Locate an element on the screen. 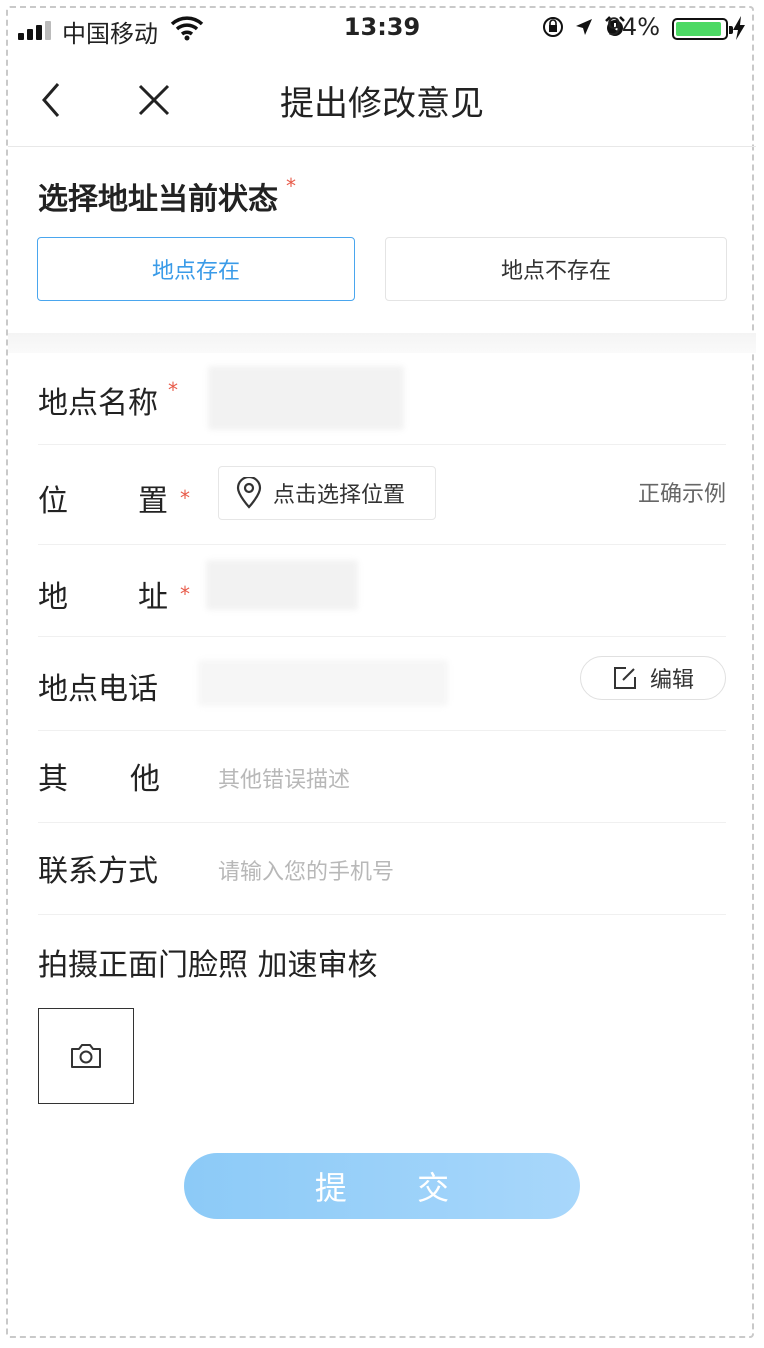 The height and width of the screenshot is (1348, 764). contact-row: 联系方式 请输入您的手机号 is located at coordinates (382, 876).